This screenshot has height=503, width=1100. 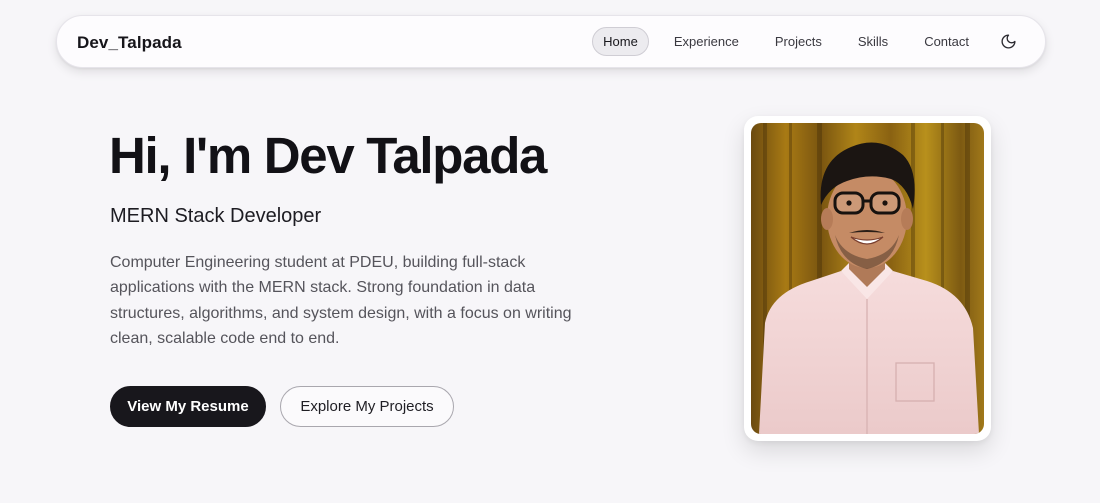 What do you see at coordinates (188, 406) in the screenshot?
I see `view-resume-button: View My Resume` at bounding box center [188, 406].